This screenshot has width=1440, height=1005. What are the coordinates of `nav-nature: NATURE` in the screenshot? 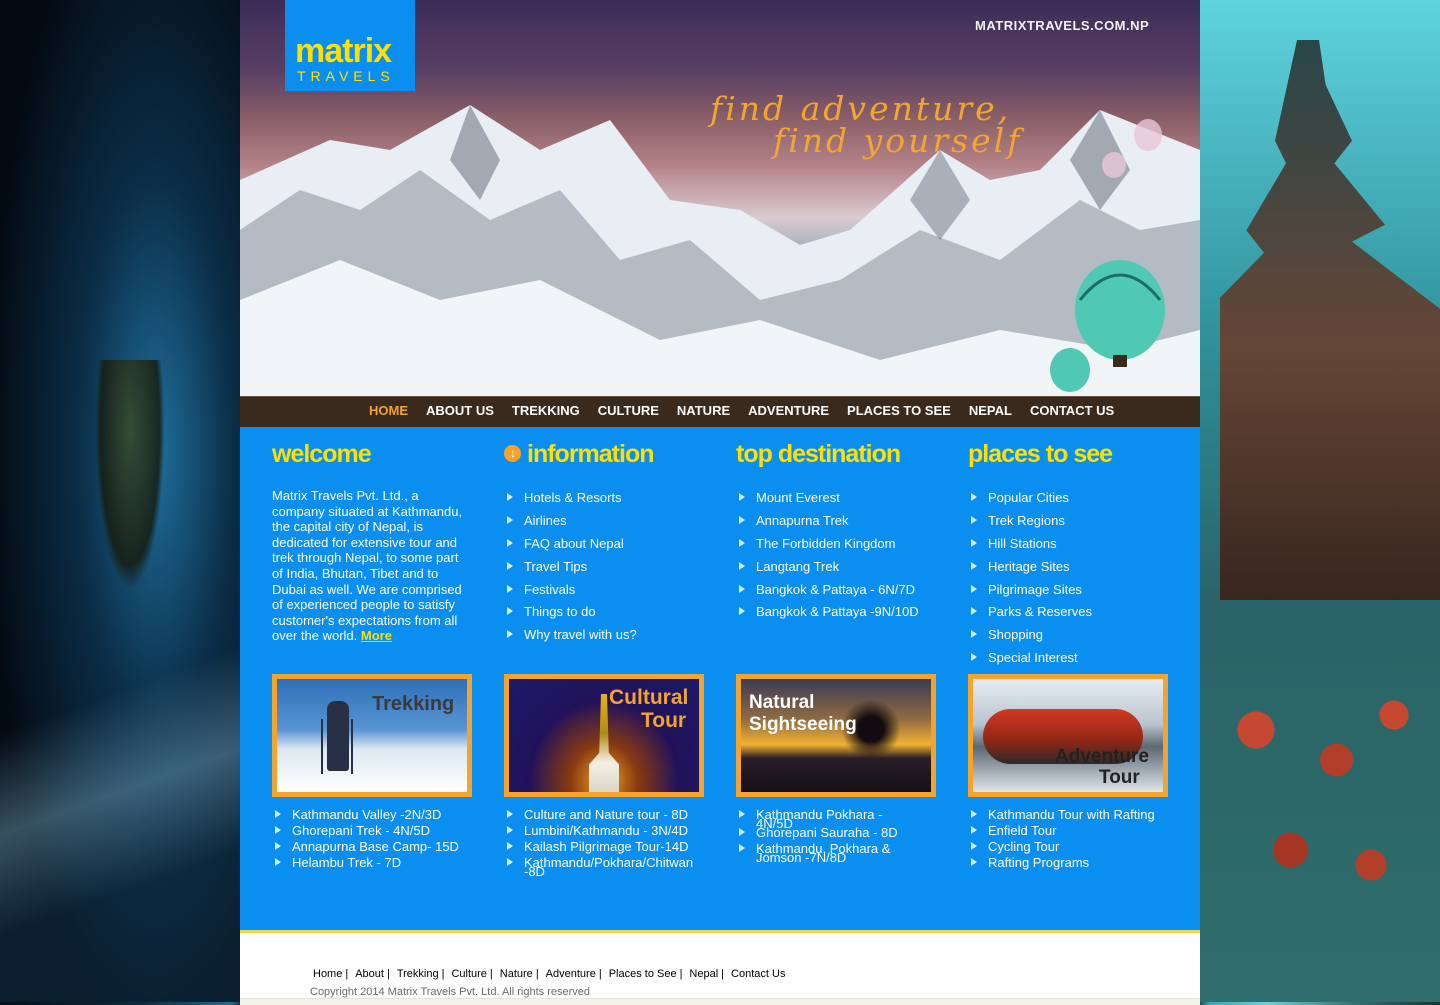 It's located at (703, 411).